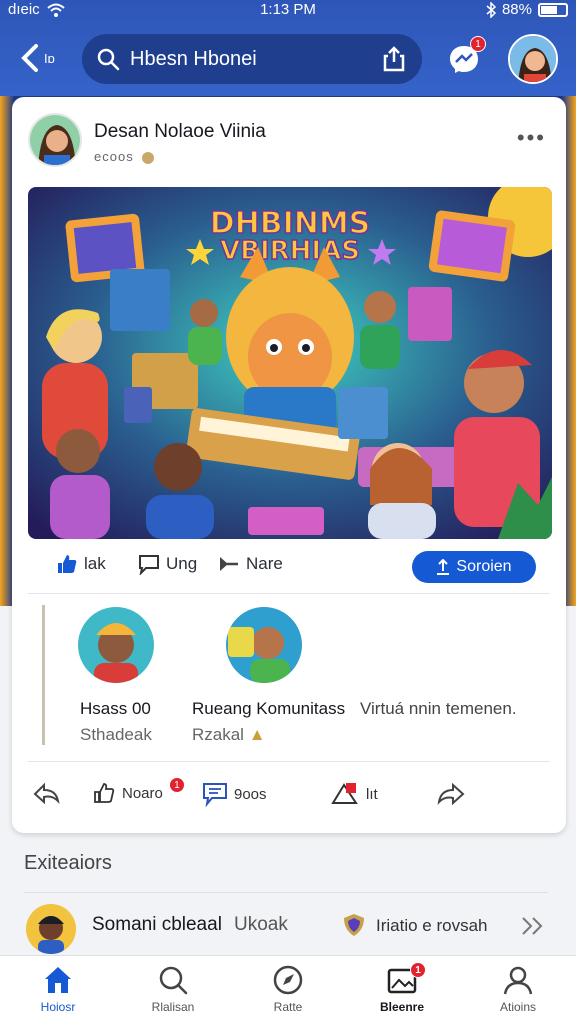 The image size is (576, 1024). I want to click on comment-icon, so click(149, 565).